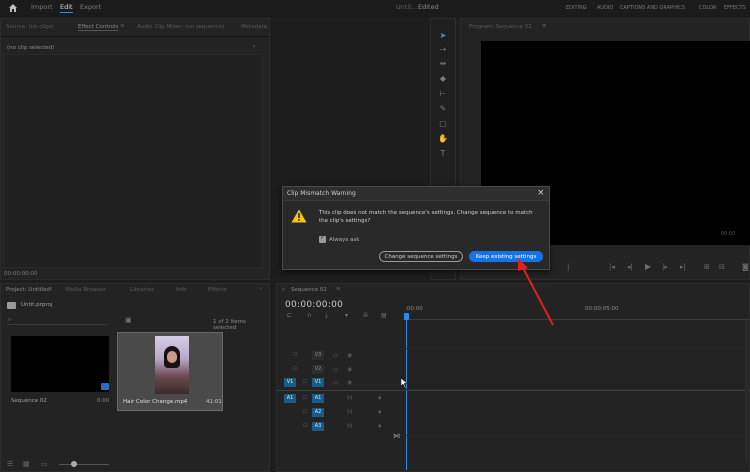 This screenshot has height=472, width=750. I want to click on track-lock-a3: ⊡, so click(305, 426).